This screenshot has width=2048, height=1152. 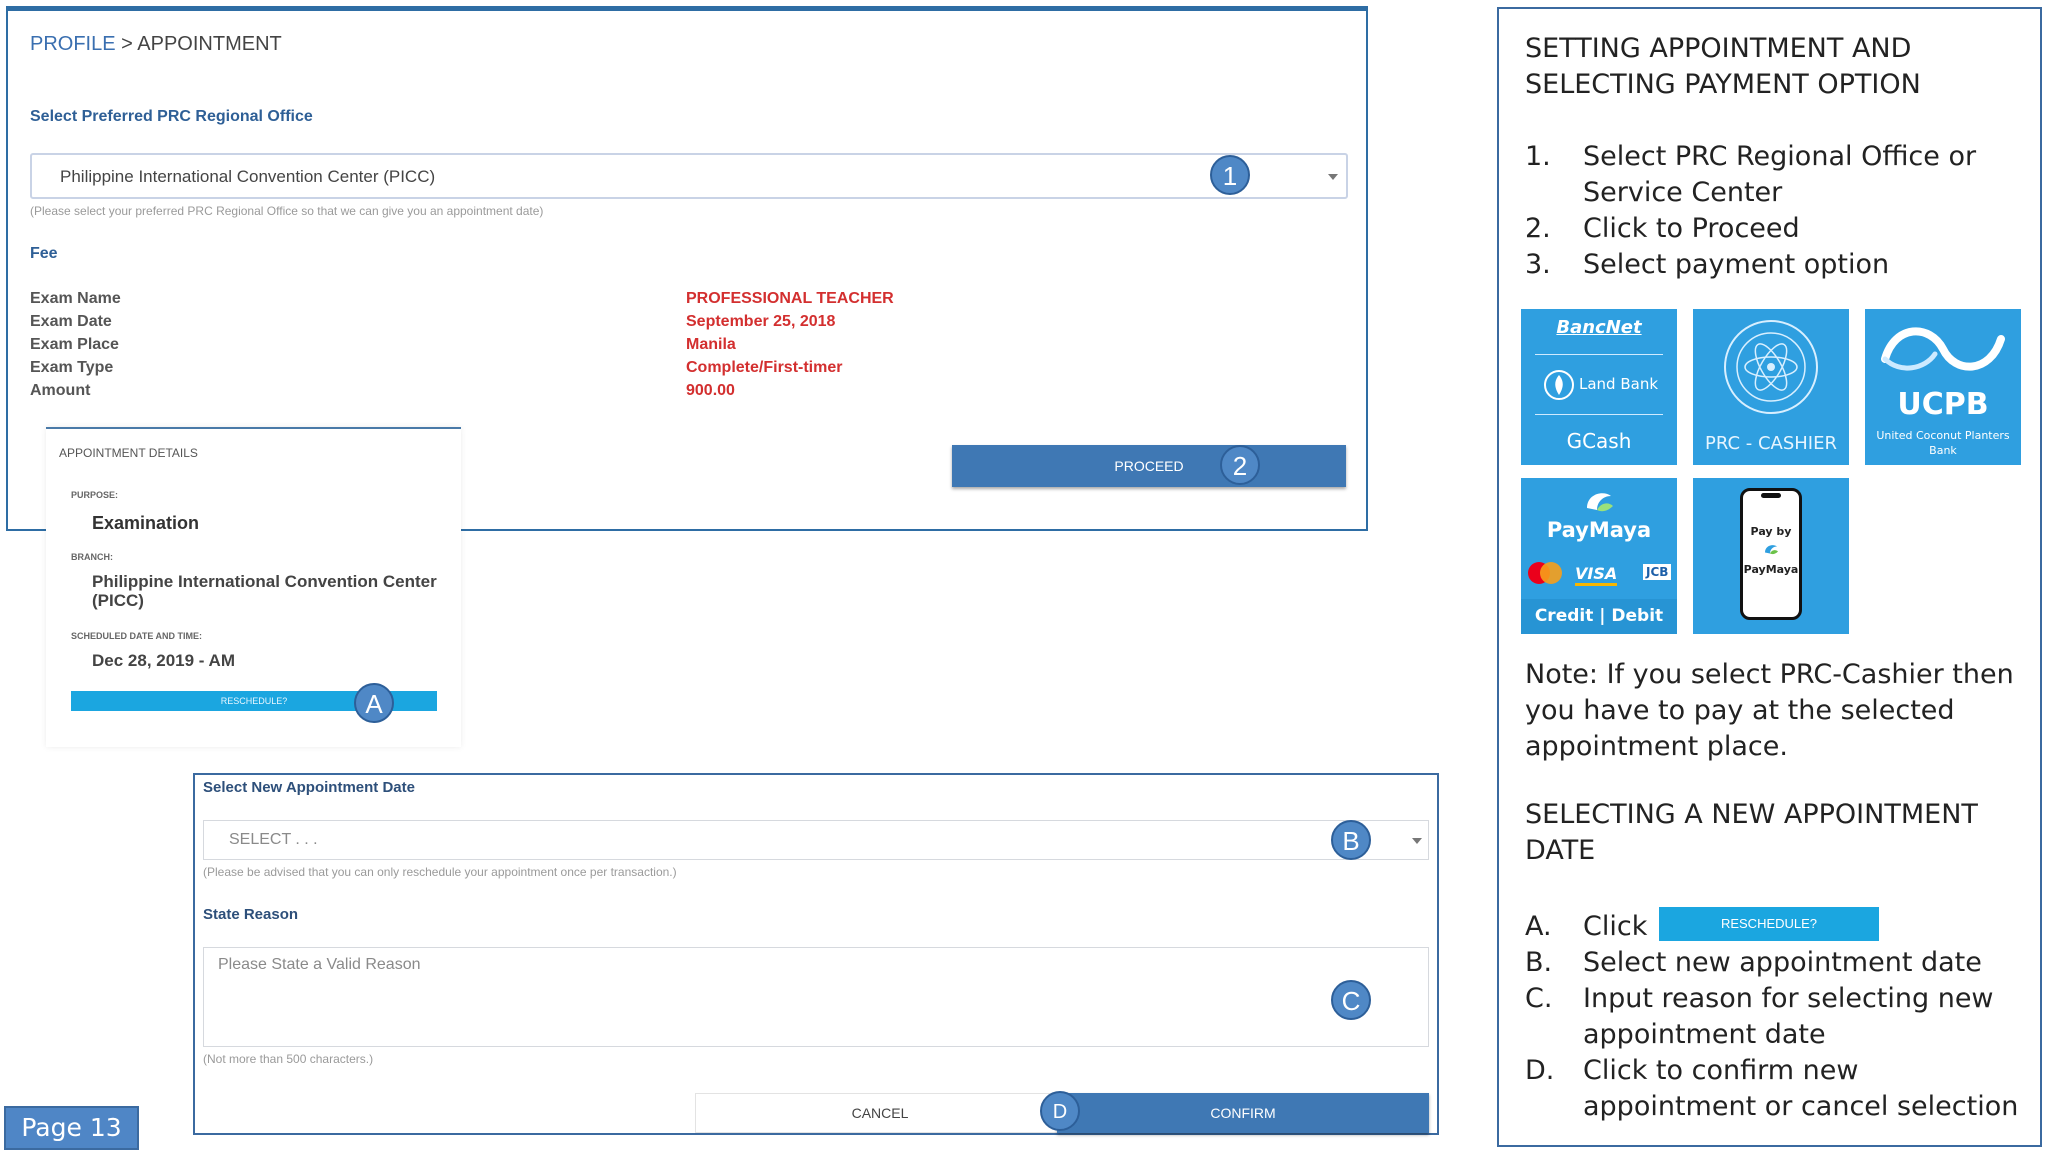 I want to click on reason-placeholder: Please State a Valid Reason, so click(x=319, y=964).